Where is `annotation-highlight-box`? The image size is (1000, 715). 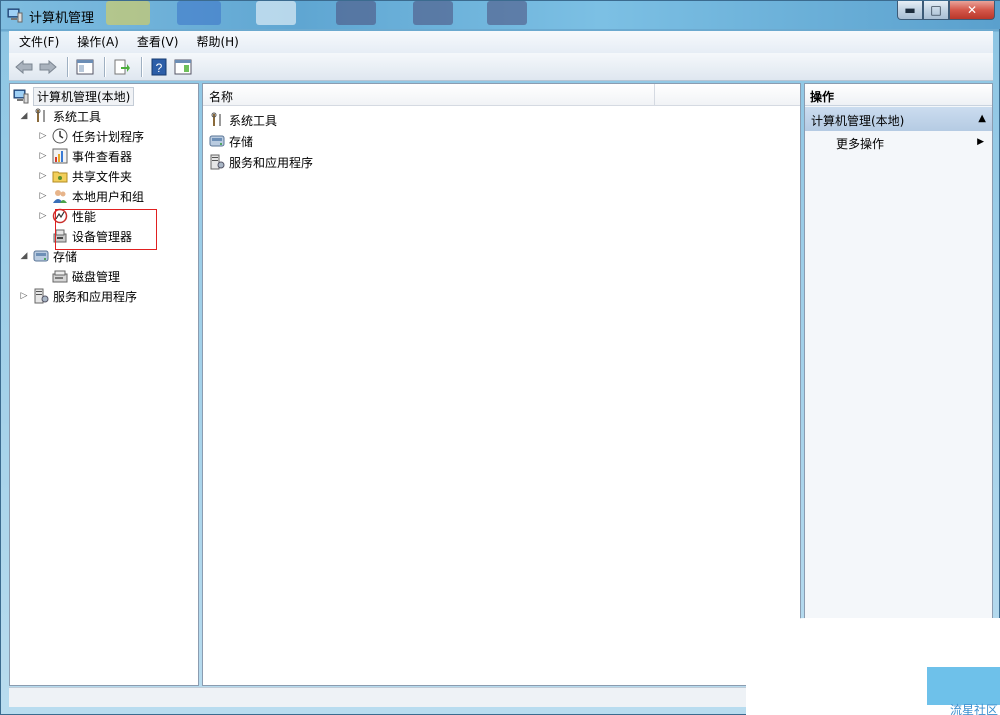 annotation-highlight-box is located at coordinates (106, 229).